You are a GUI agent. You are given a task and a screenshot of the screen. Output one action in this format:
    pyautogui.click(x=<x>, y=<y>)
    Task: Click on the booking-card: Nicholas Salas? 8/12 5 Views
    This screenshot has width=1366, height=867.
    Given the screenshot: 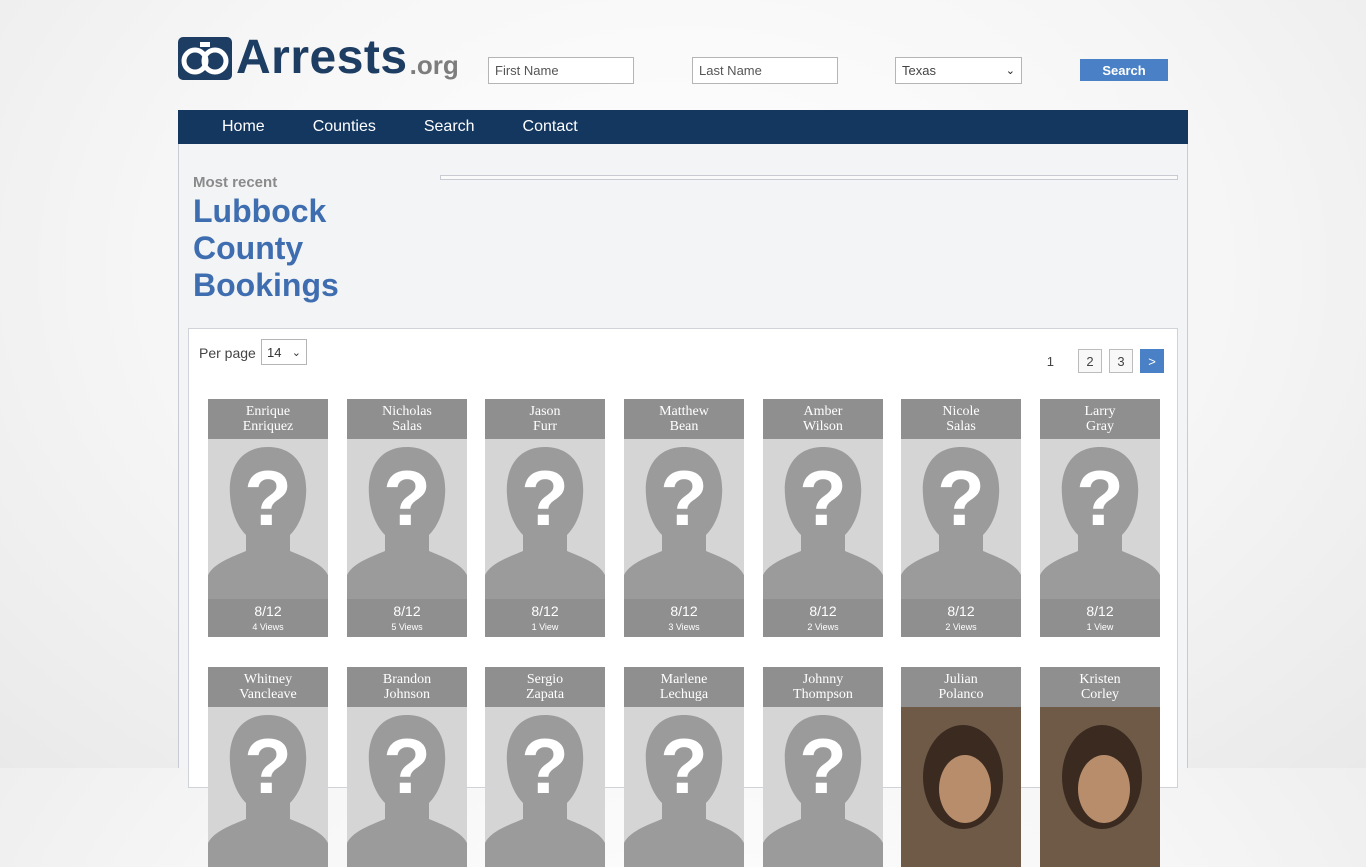 What is the action you would take?
    pyautogui.click(x=407, y=518)
    